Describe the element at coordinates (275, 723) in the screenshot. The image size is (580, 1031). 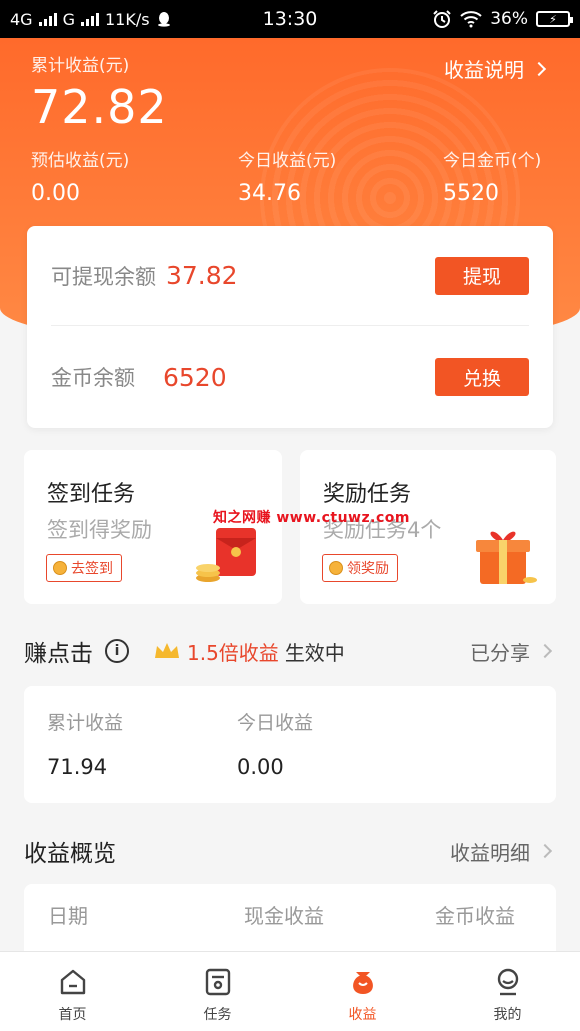
I see `click-today-label: 今日收益` at that location.